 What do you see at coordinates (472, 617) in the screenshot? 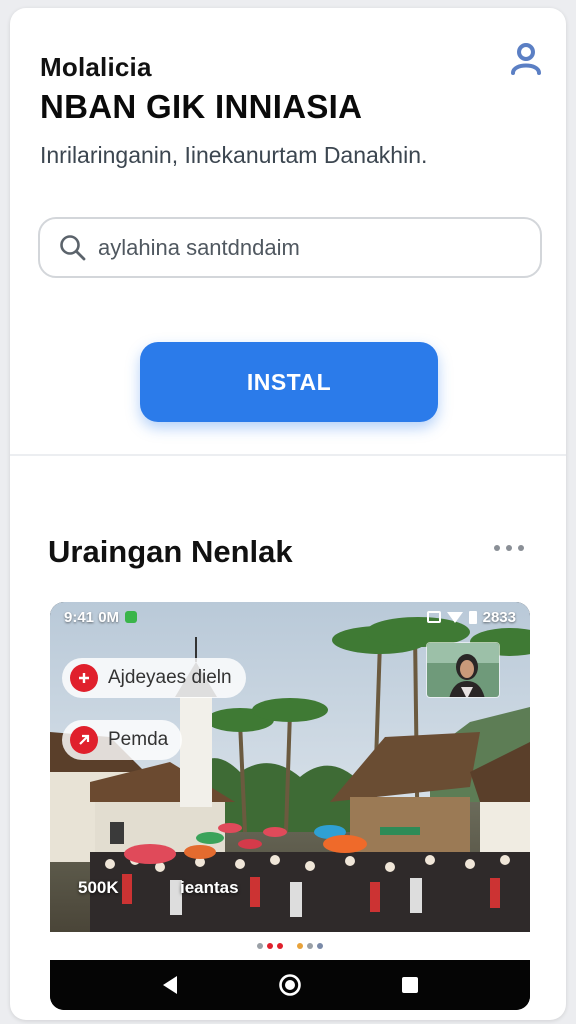
I see `battery-icon` at bounding box center [472, 617].